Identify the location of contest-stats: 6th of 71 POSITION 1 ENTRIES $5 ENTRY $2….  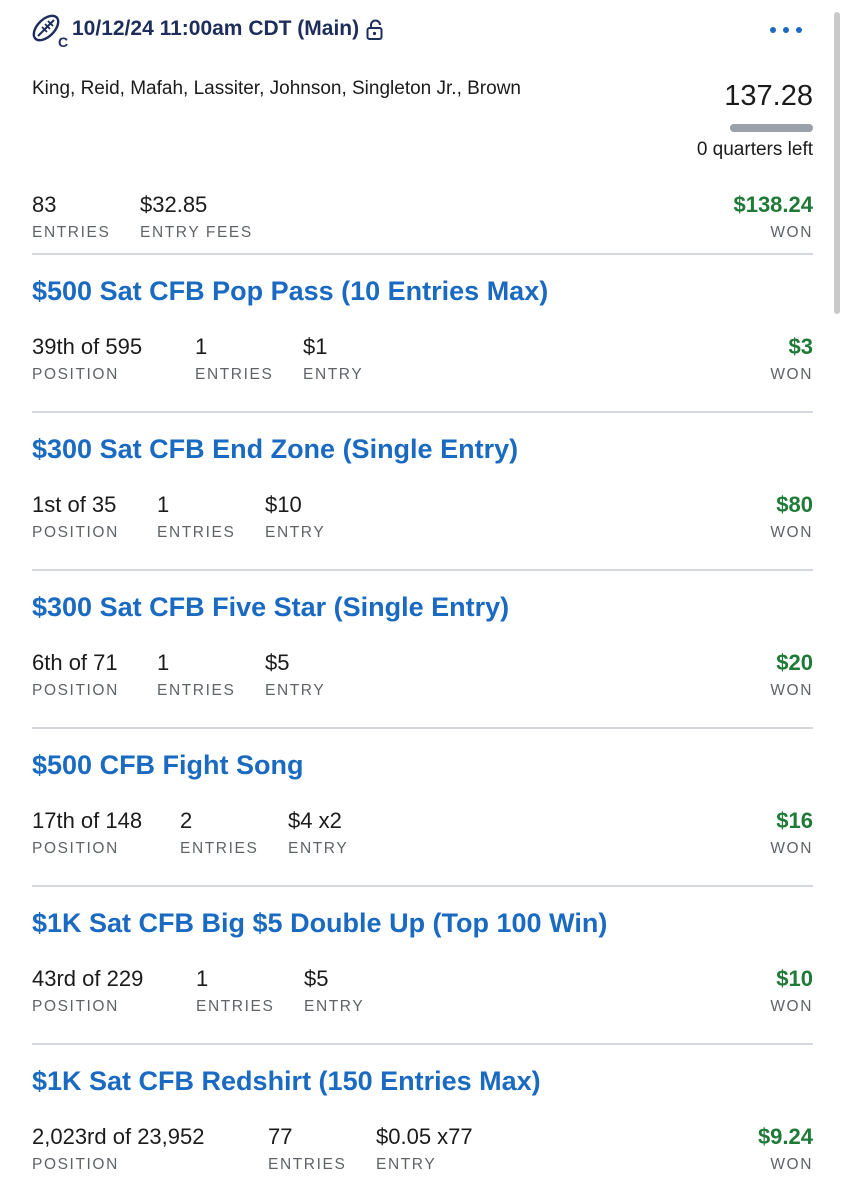
(422, 677).